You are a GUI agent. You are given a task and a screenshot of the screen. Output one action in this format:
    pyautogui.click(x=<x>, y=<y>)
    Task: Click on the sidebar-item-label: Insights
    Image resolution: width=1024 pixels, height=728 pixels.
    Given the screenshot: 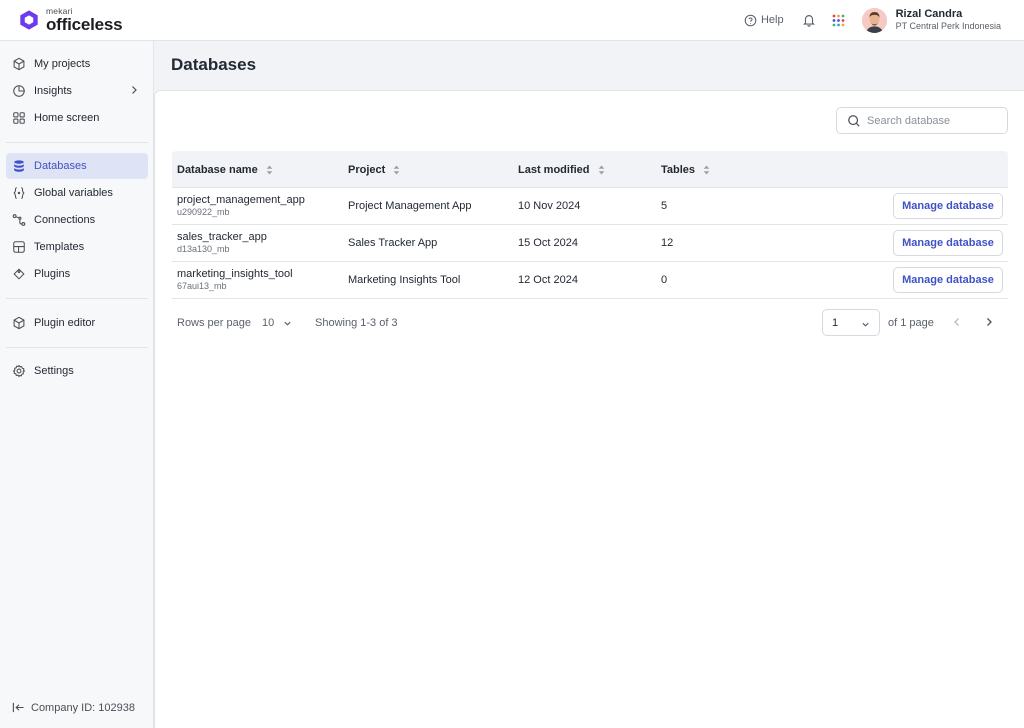 What is the action you would take?
    pyautogui.click(x=53, y=91)
    